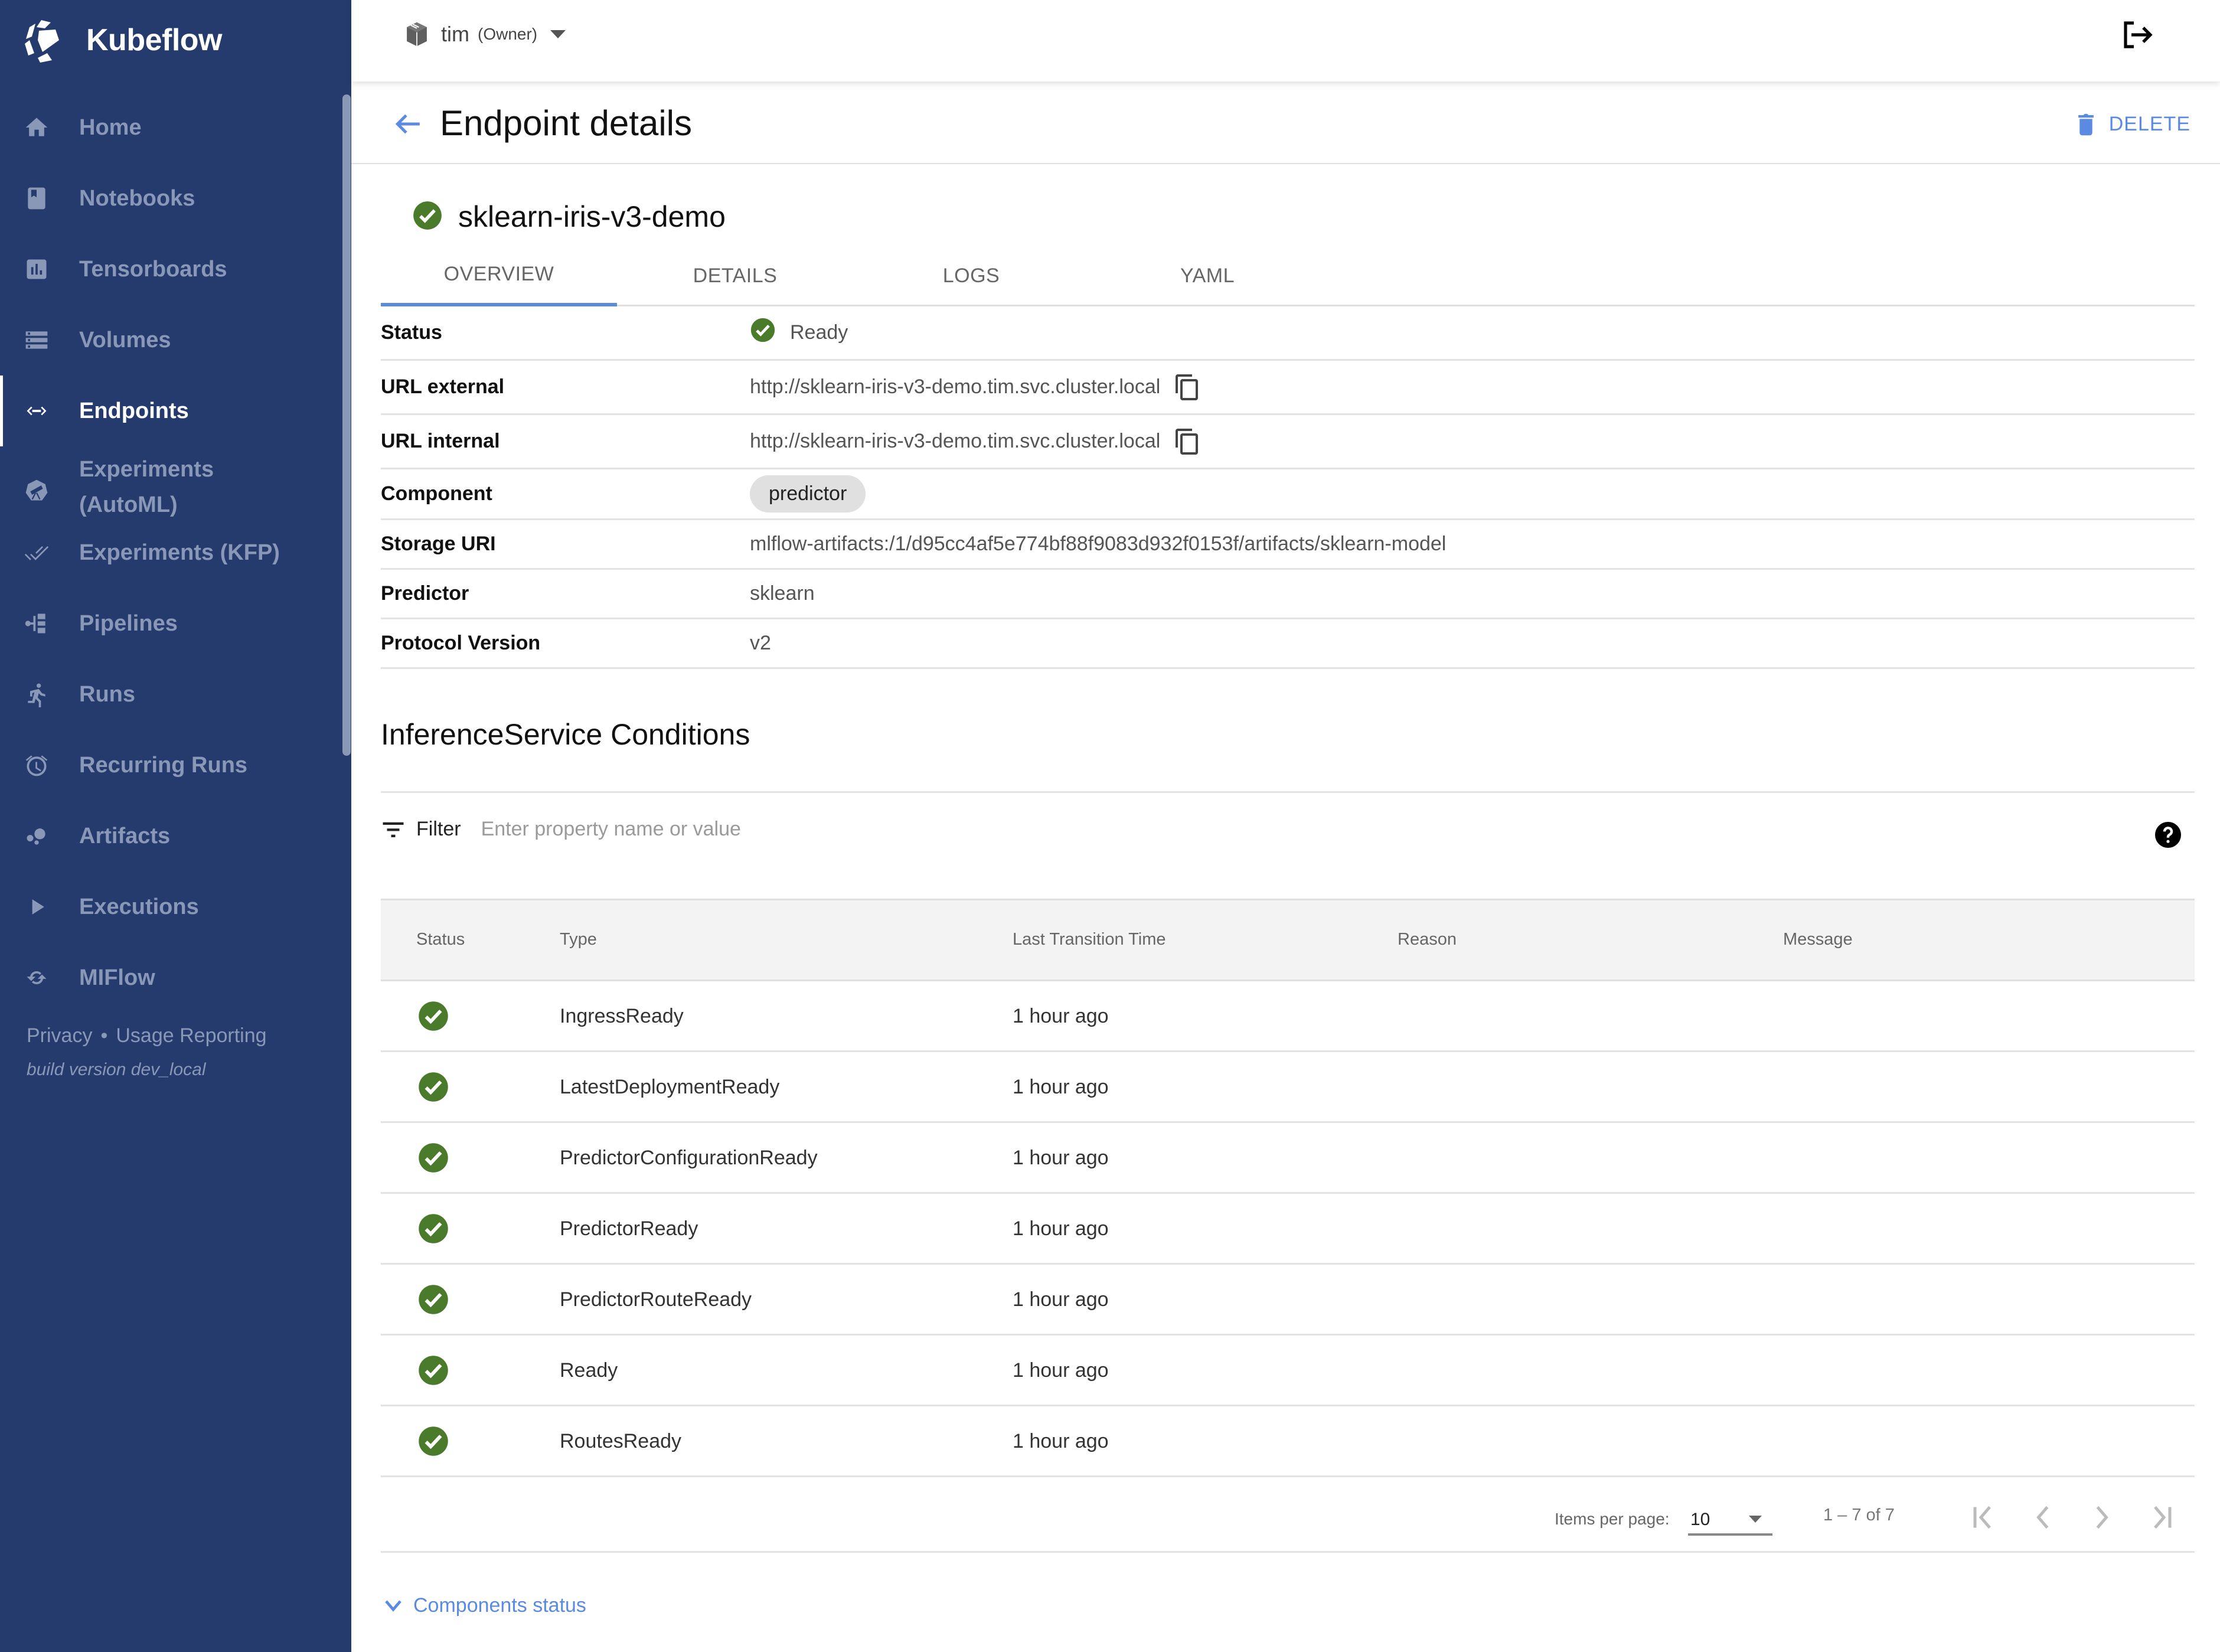 Image resolution: width=2220 pixels, height=1652 pixels. Describe the element at coordinates (171, 694) in the screenshot. I see `sidebar-item-runs: Runs` at that location.